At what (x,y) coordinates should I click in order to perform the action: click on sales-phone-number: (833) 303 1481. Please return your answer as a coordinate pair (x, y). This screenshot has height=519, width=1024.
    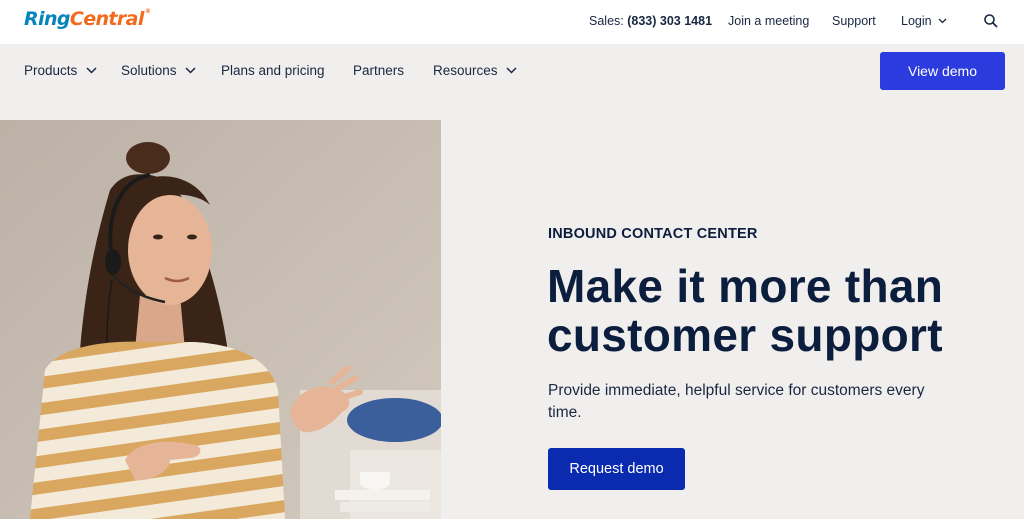
    Looking at the image, I should click on (670, 21).